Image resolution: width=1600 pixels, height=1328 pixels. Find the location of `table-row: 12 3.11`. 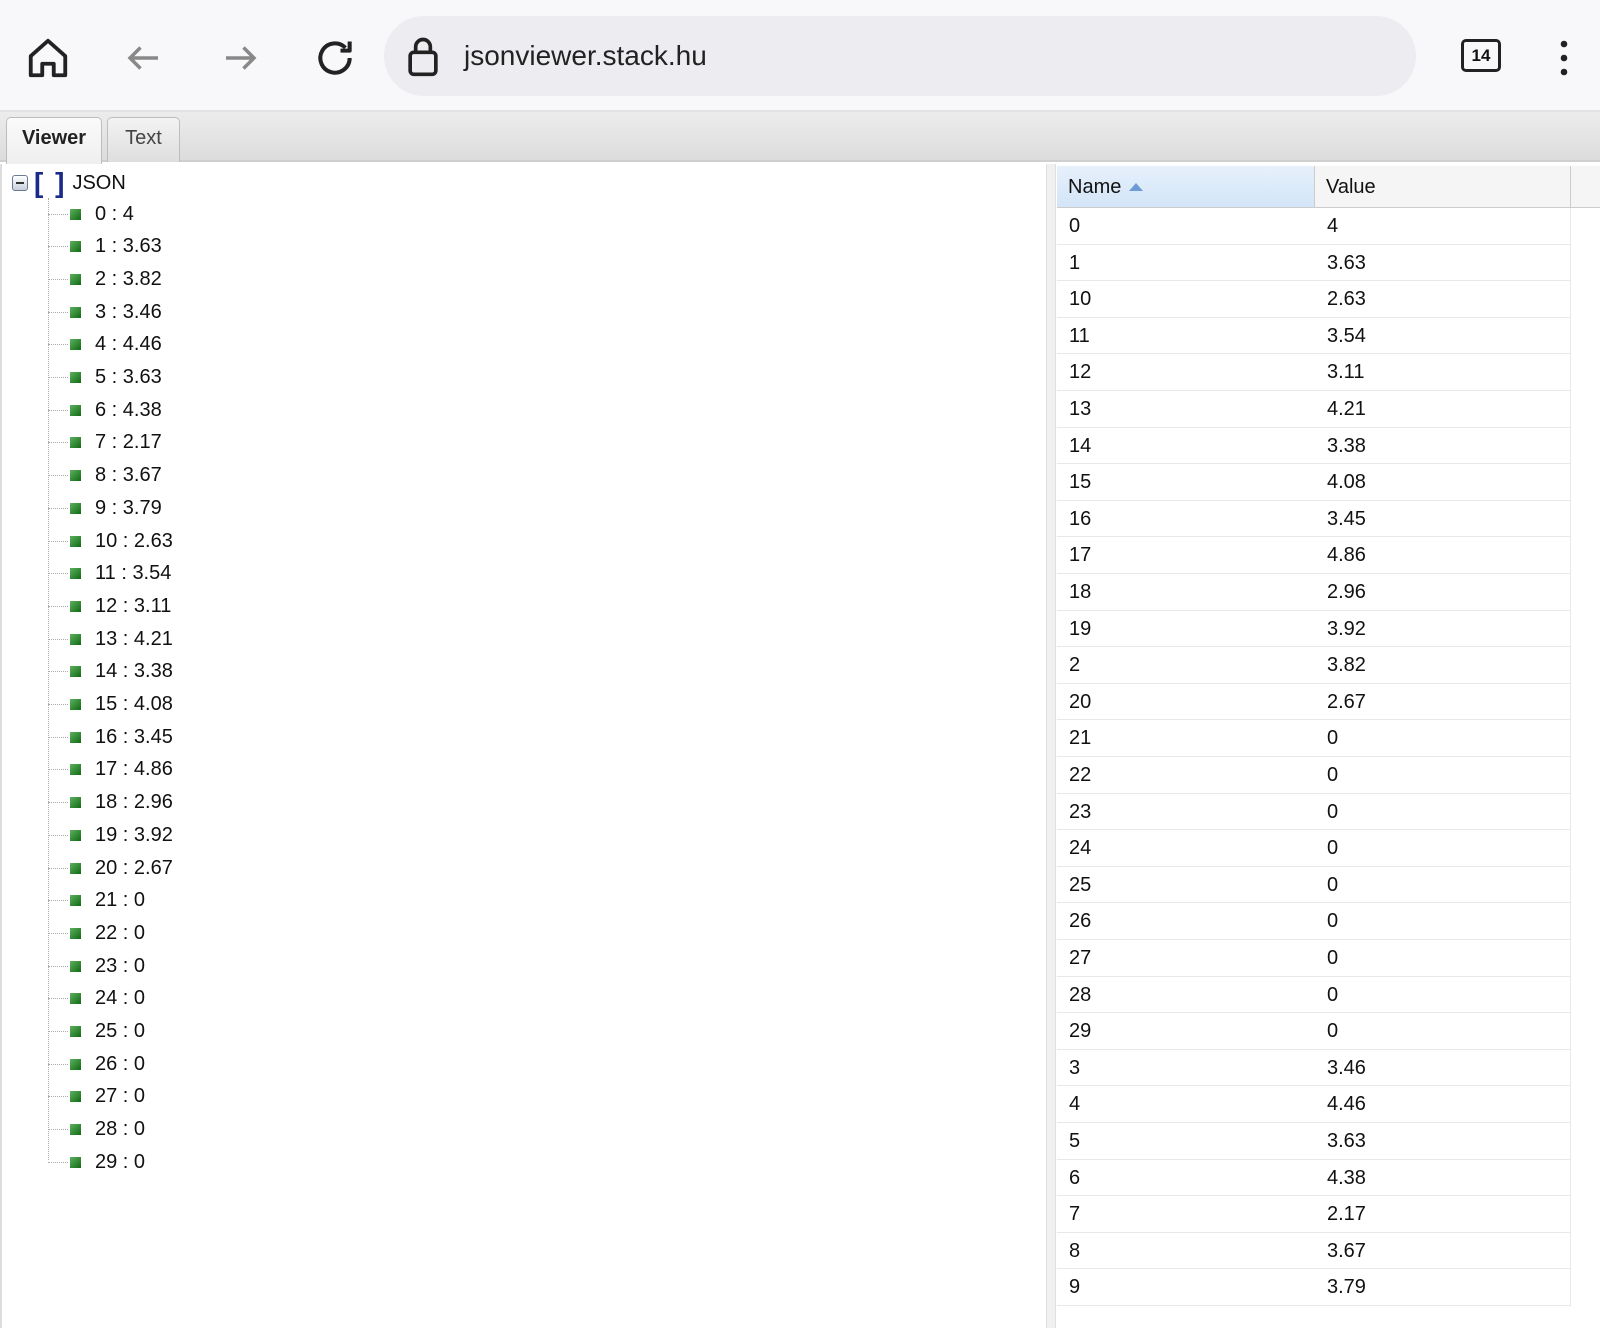

table-row: 12 3.11 is located at coordinates (1314, 372).